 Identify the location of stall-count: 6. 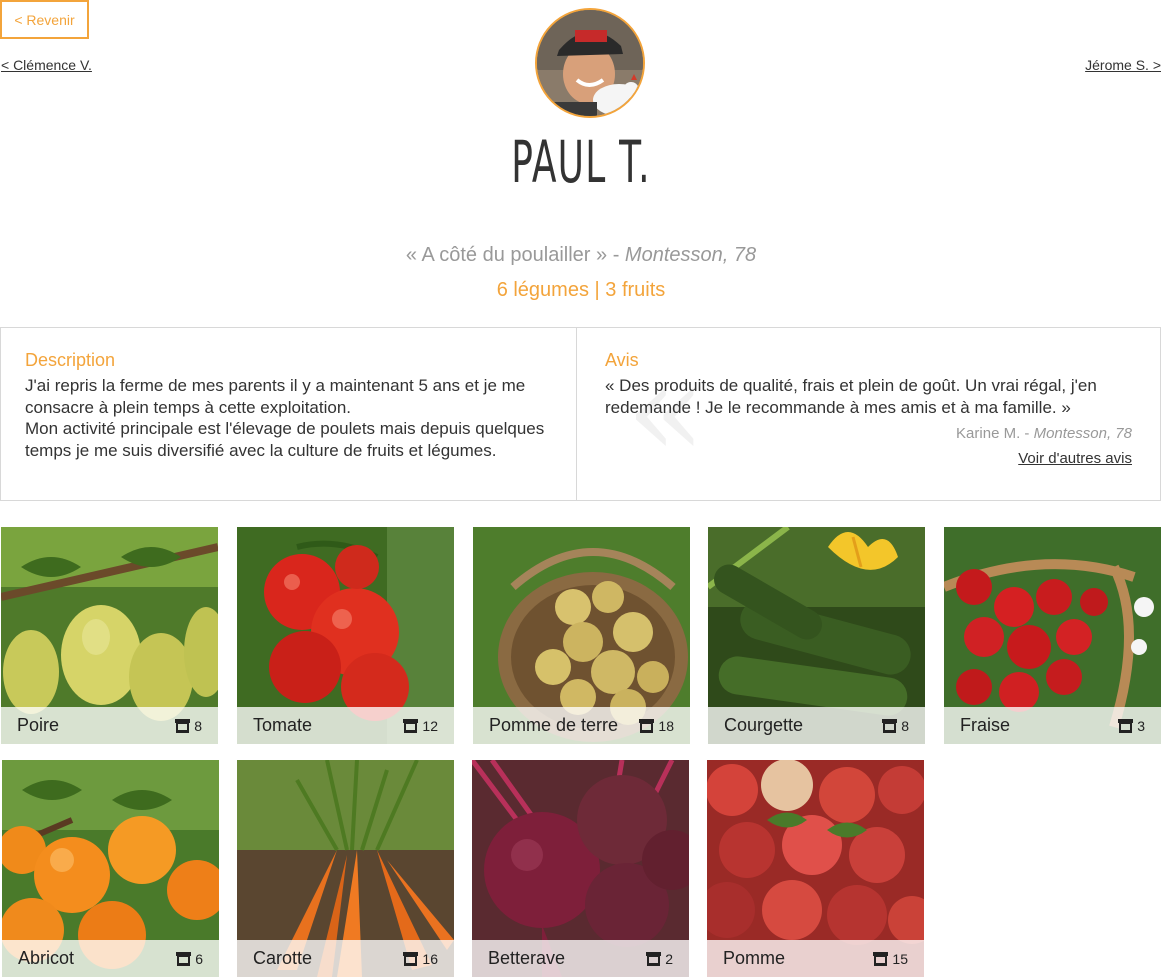
(189, 959).